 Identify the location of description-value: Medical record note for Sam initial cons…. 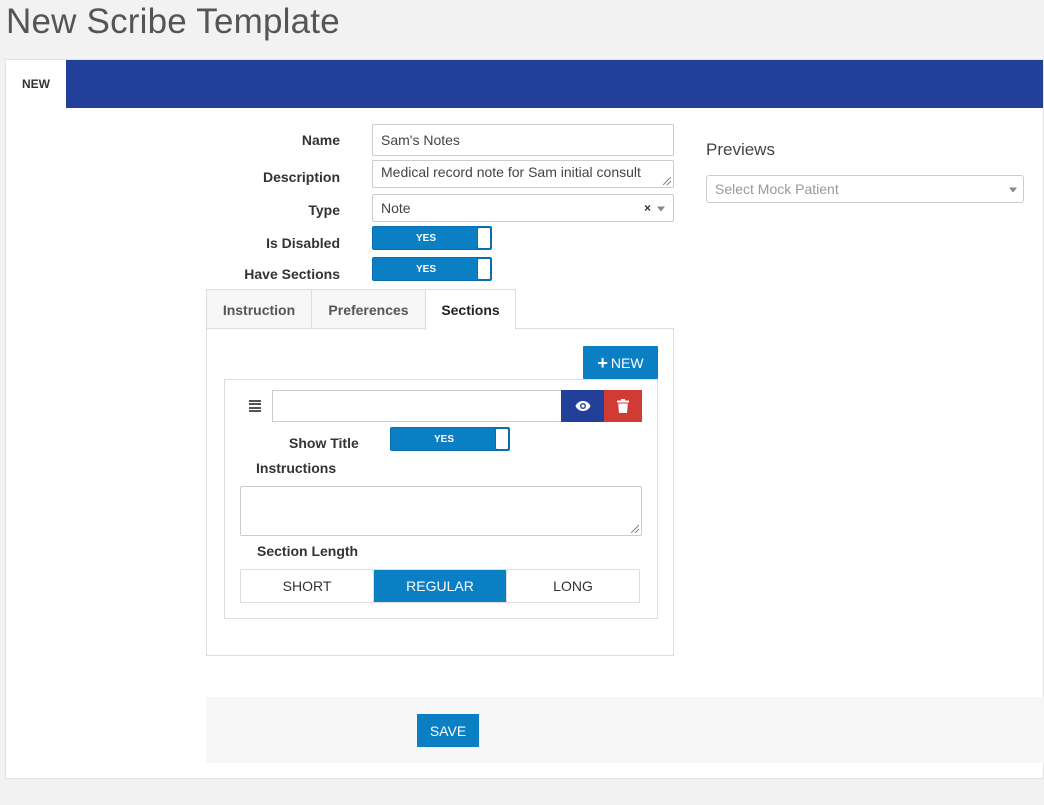
(511, 172).